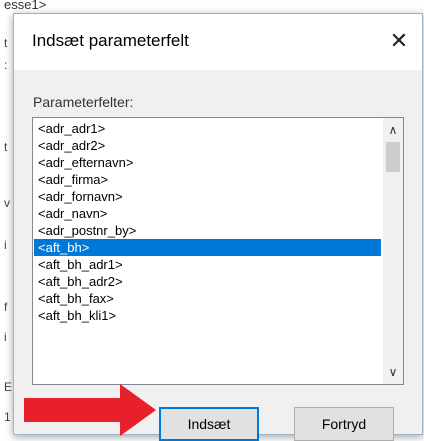 Image resolution: width=424 pixels, height=441 pixels. I want to click on dialog-title: Indsæt parameterfelt, so click(110, 40).